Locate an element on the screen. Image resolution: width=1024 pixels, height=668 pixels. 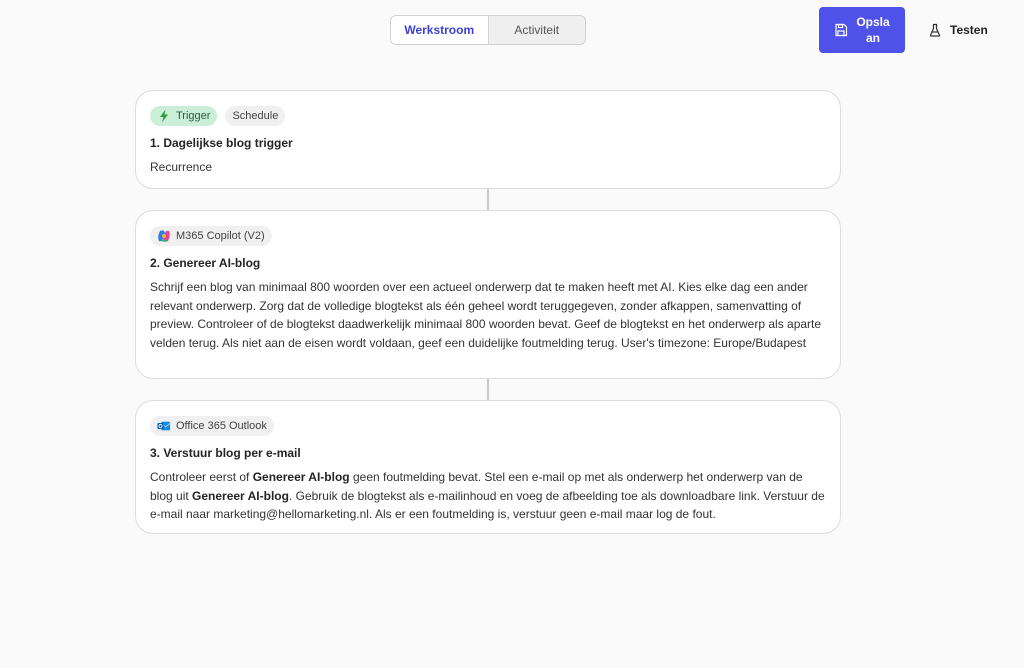
badge-label: Schedule is located at coordinates (255, 116).